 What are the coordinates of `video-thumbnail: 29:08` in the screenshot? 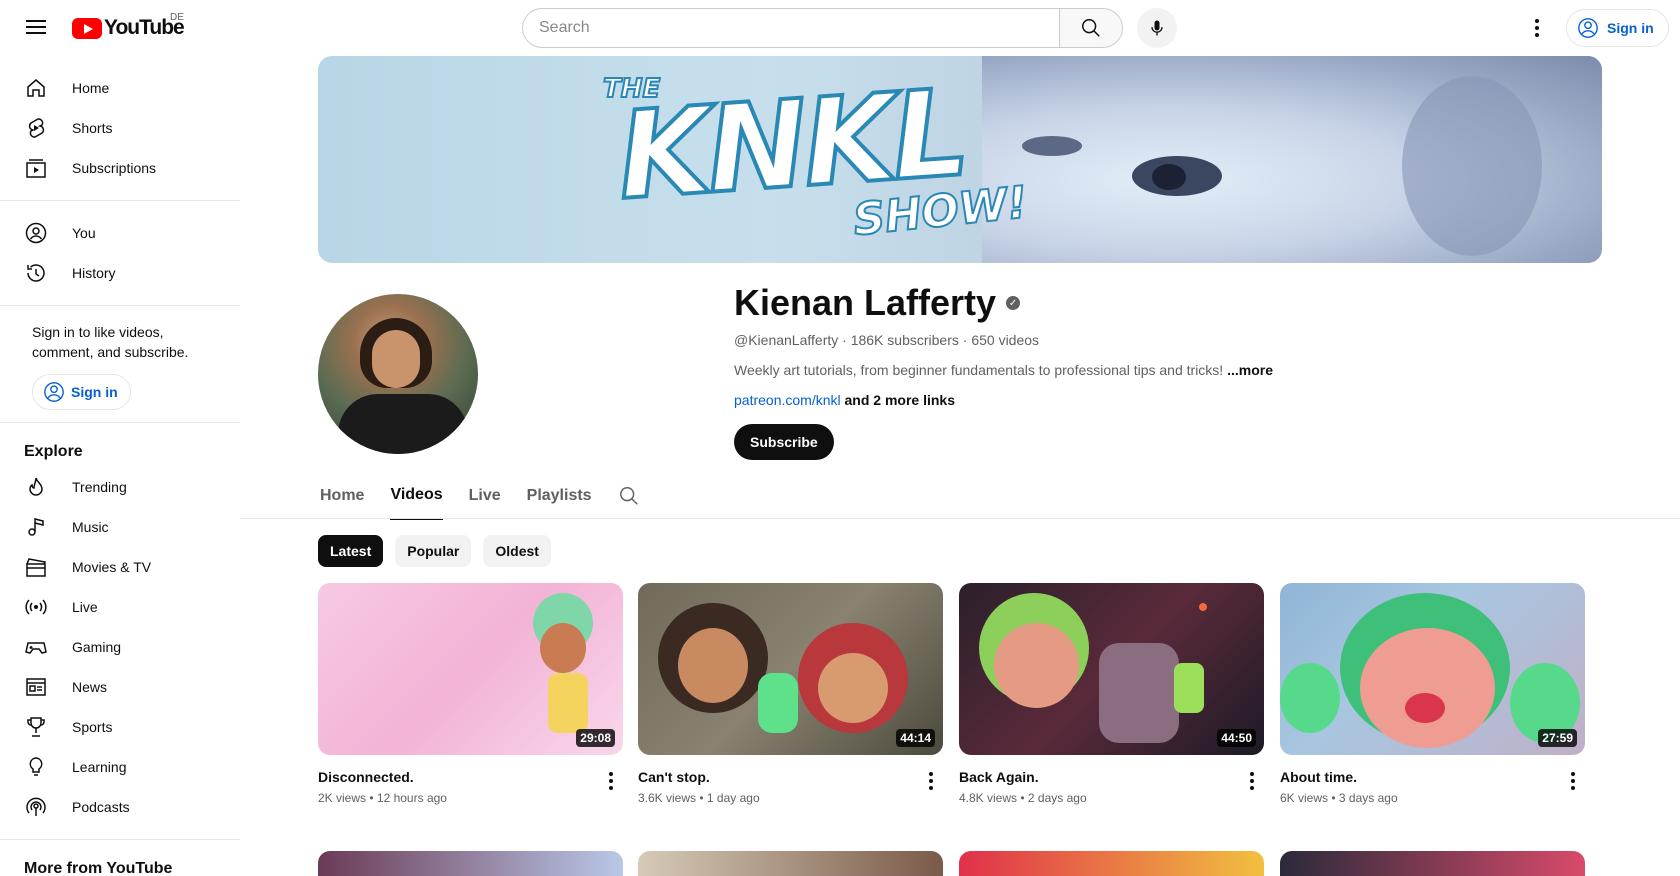 It's located at (470, 669).